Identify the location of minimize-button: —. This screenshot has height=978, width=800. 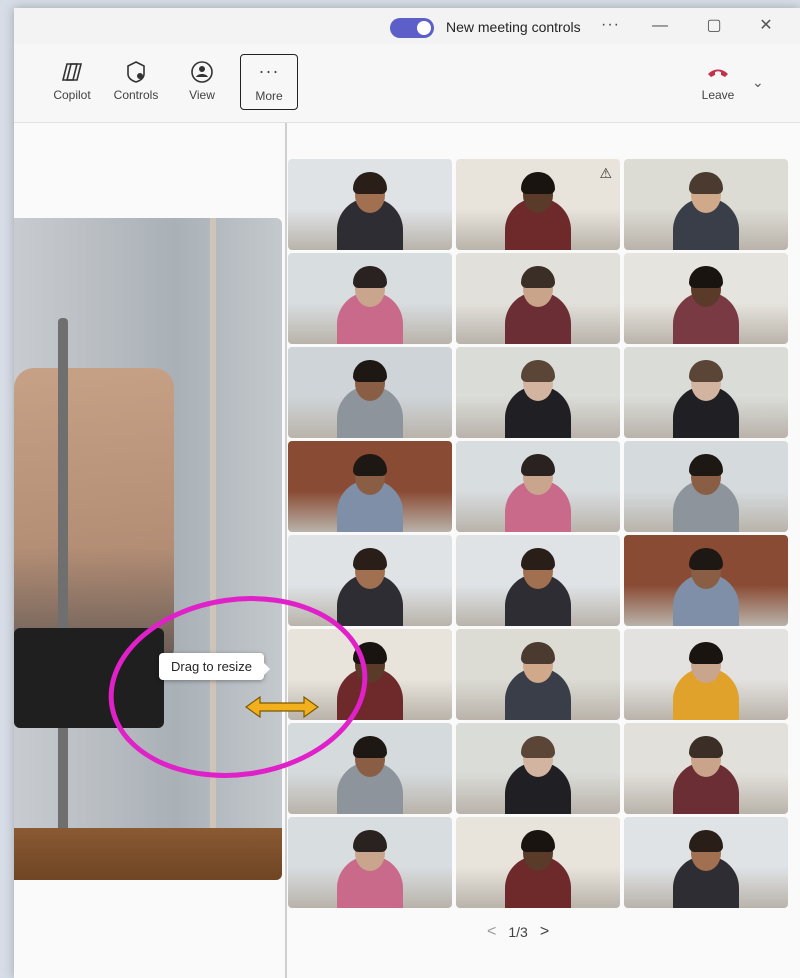
(660, 26).